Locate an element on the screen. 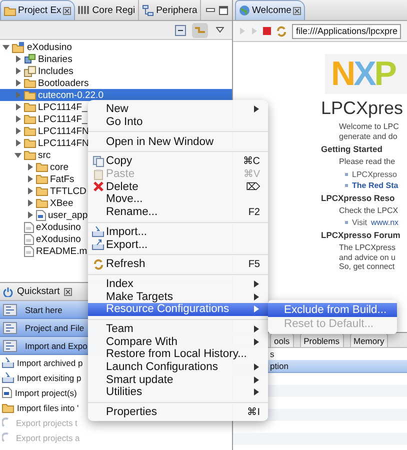  paragraph-text: Check the LPCX is located at coordinates (369, 210).